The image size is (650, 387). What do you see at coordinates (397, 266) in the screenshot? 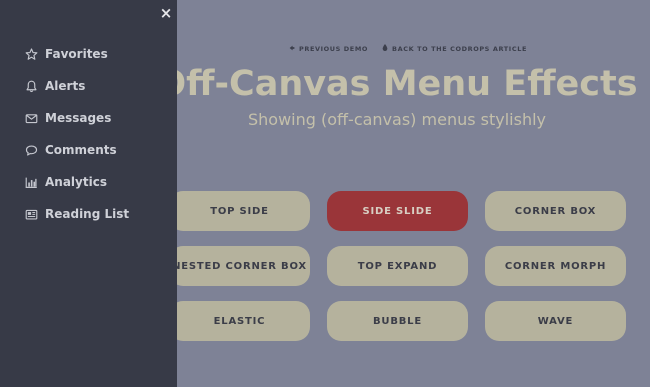
I see `effect-button-top-expand: TOP EXPAND` at bounding box center [397, 266].